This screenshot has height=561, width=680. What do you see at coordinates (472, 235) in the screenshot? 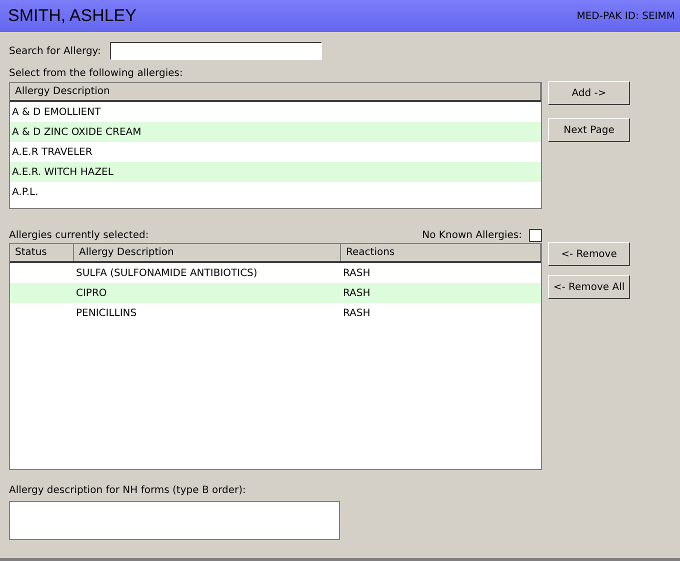
I see `checkbox-label: No Known Allergies:` at bounding box center [472, 235].